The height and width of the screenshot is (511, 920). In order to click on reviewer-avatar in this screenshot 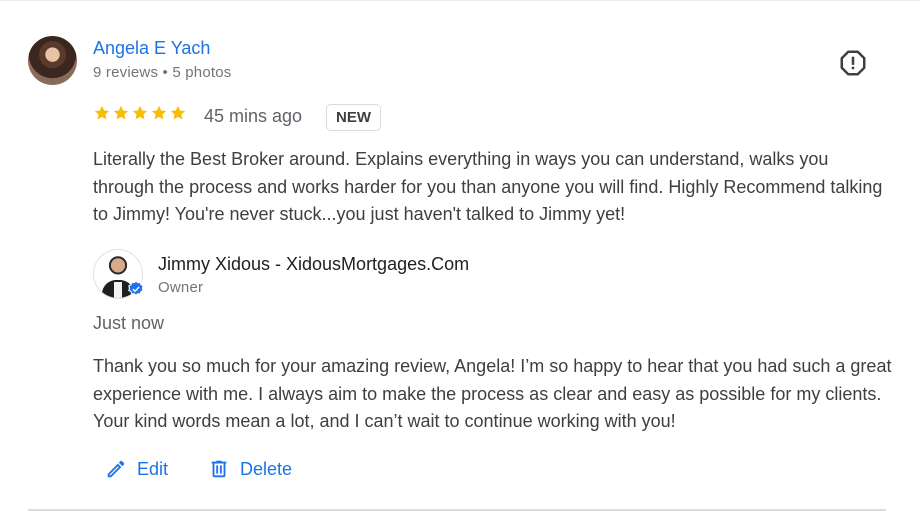, I will do `click(52, 60)`.